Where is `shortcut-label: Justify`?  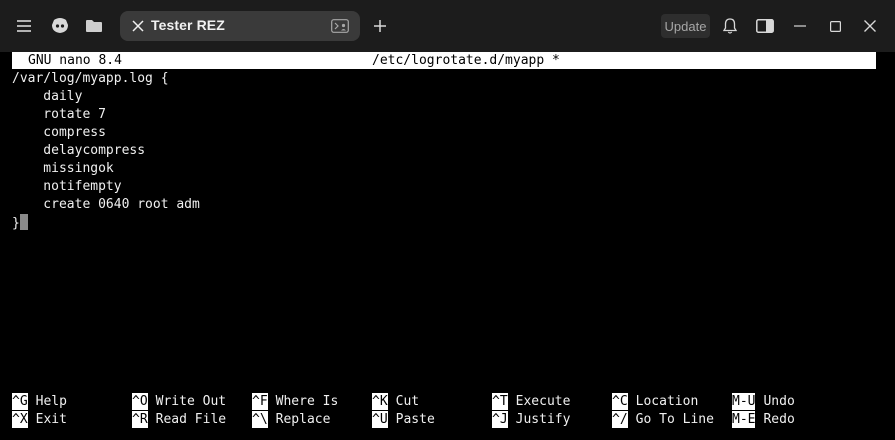
shortcut-label: Justify is located at coordinates (543, 419).